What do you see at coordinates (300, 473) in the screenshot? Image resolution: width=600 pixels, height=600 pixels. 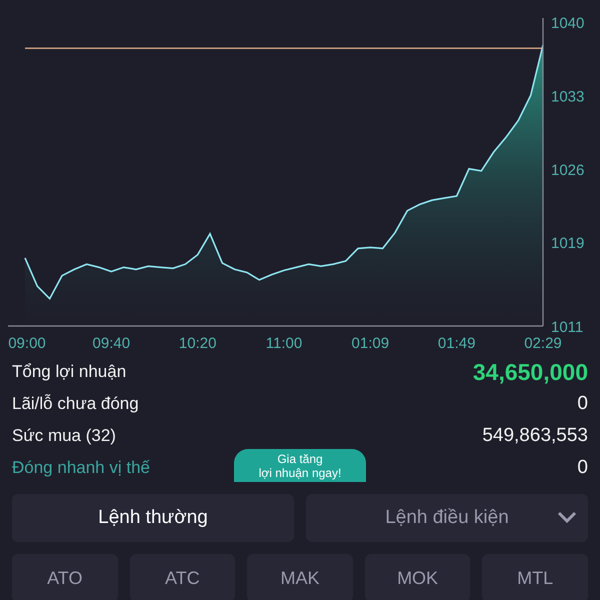 I see `promo-text: lợi nhuận ngay!` at bounding box center [300, 473].